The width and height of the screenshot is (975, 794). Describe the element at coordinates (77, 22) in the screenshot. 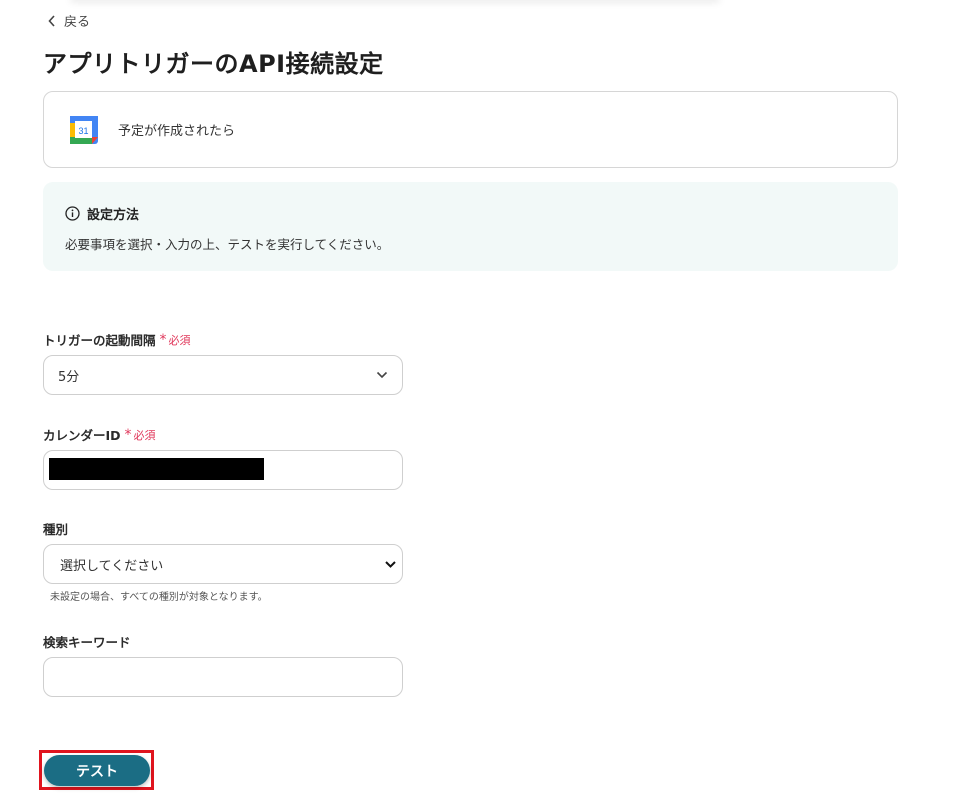

I see `back-link-label: 戻る` at that location.